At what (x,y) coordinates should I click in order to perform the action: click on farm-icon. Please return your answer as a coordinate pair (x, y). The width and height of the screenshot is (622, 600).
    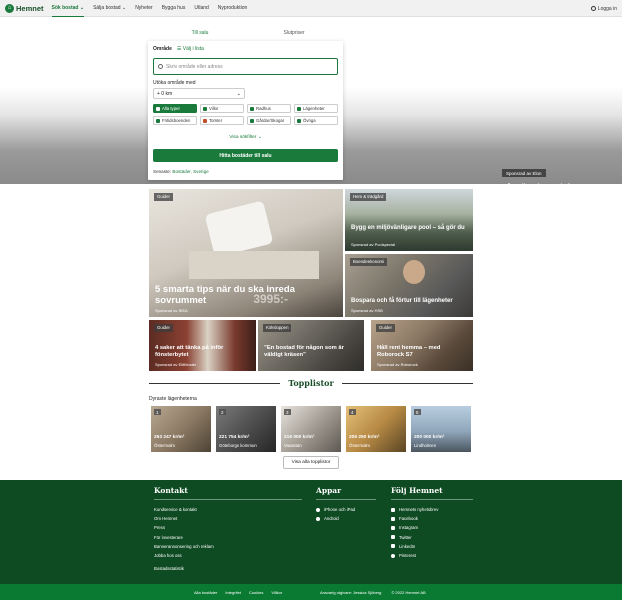
    Looking at the image, I should click on (252, 120).